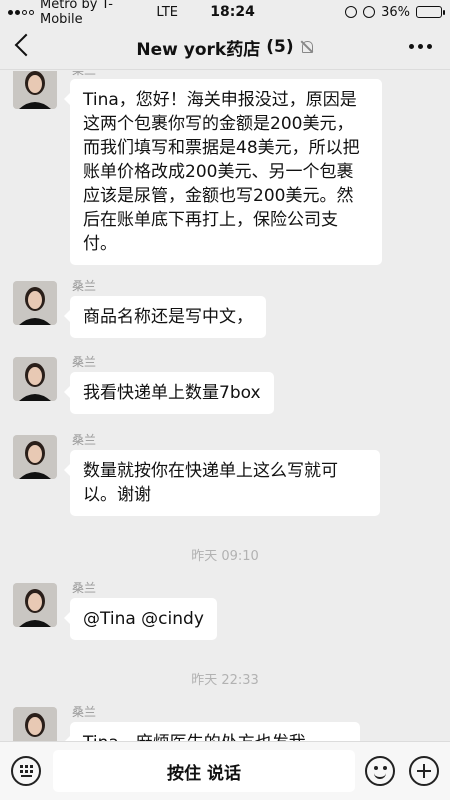 The width and height of the screenshot is (450, 800). Describe the element at coordinates (198, 49) in the screenshot. I see `chat-title: New york药店` at that location.